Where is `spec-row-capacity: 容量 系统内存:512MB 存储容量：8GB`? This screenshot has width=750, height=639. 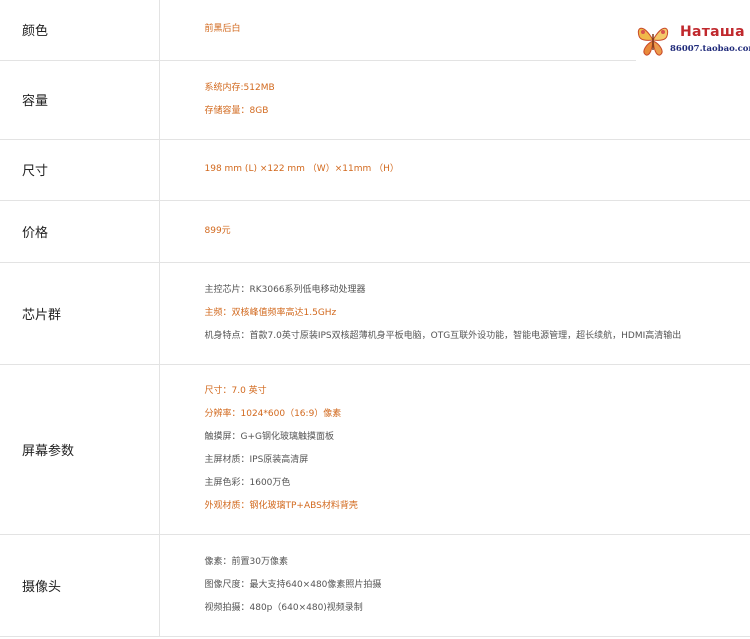
spec-row-capacity: 容量 系统内存:512MB 存储容量：8GB is located at coordinates (375, 100).